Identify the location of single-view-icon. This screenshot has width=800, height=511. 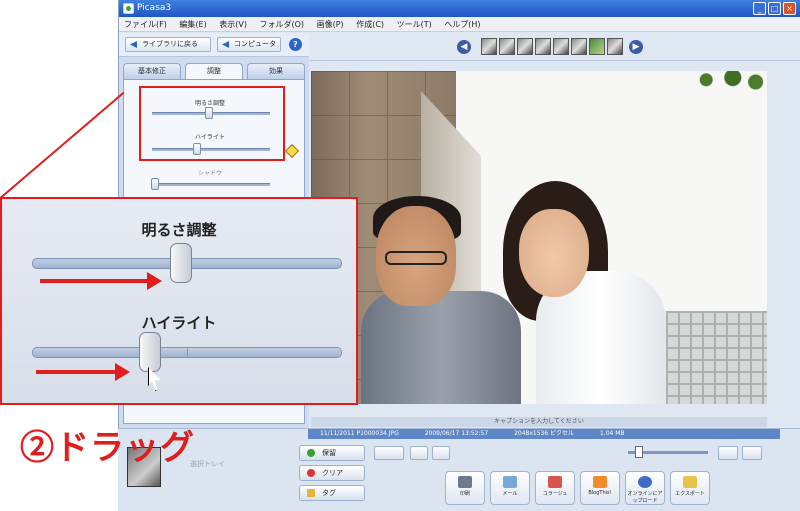
(752, 453).